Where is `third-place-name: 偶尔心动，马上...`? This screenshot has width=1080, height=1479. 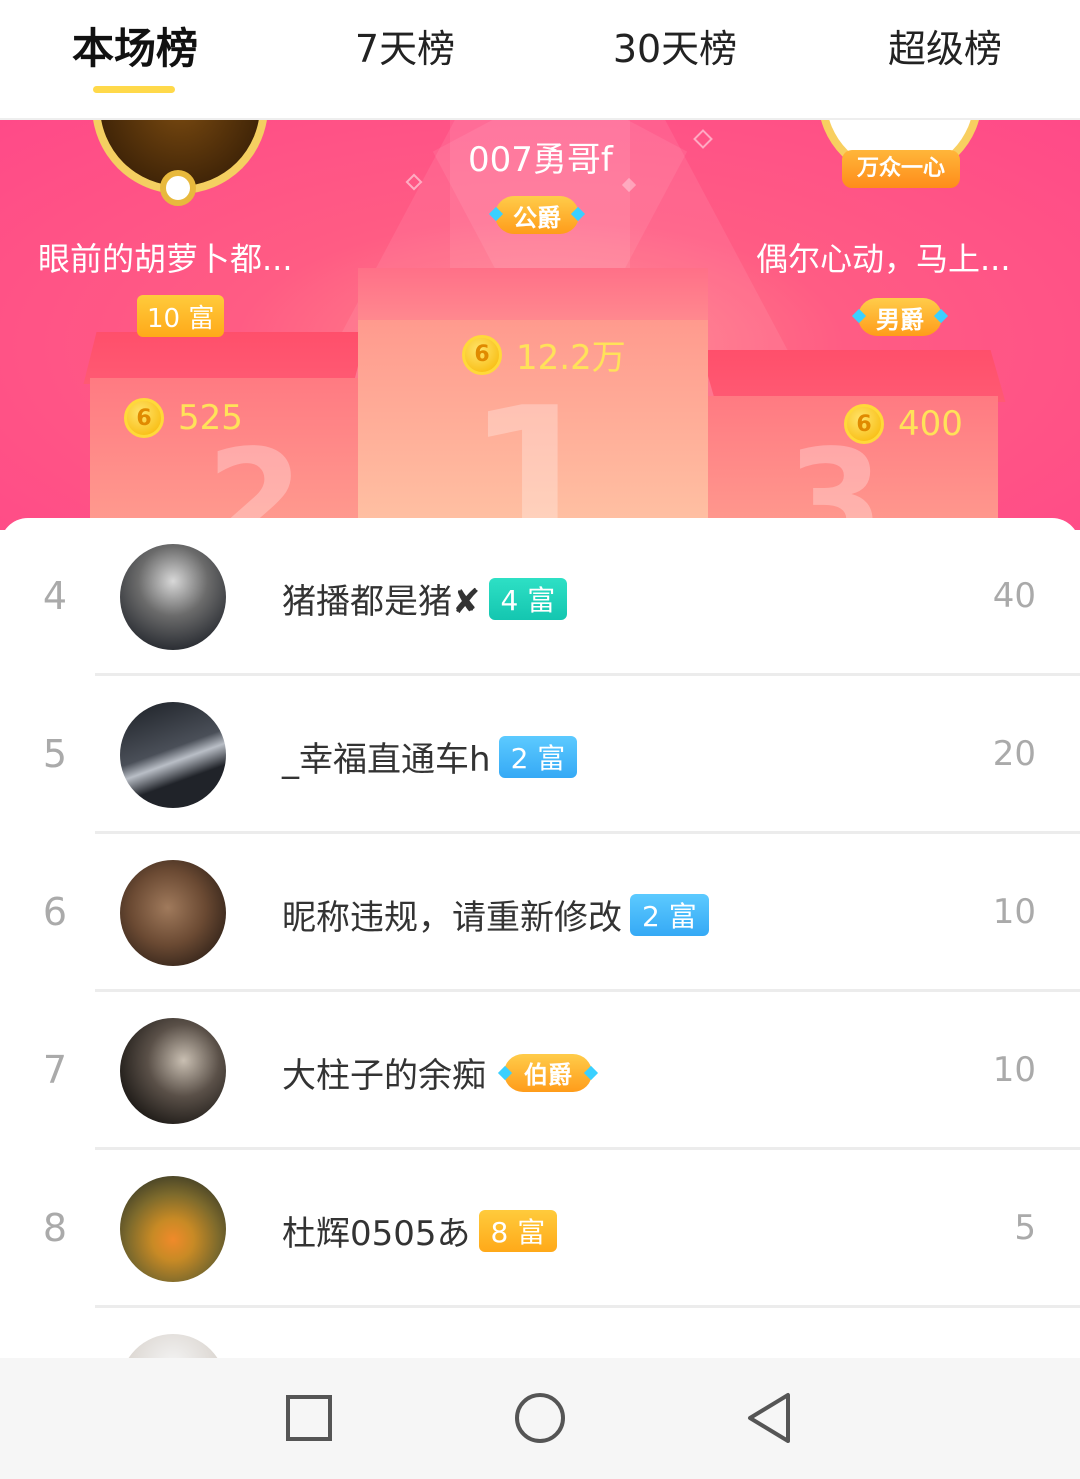
third-place-name: 偶尔心动，马上... is located at coordinates (883, 257).